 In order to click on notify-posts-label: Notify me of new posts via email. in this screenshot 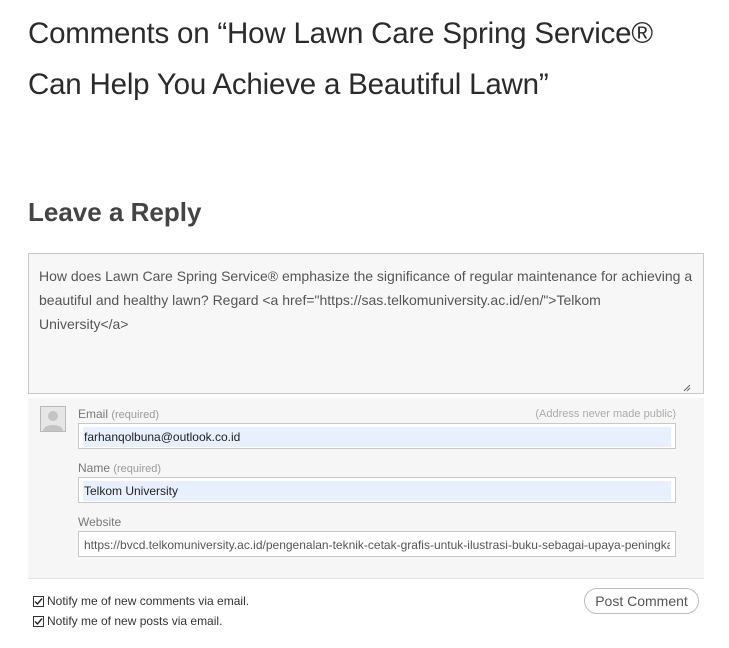, I will do `click(135, 621)`.